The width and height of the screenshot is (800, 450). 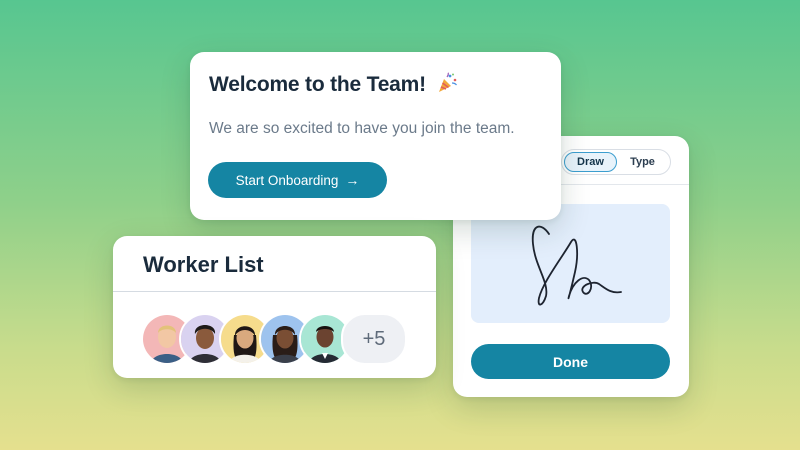 What do you see at coordinates (203, 264) in the screenshot?
I see `worker-list-title: Worker List` at bounding box center [203, 264].